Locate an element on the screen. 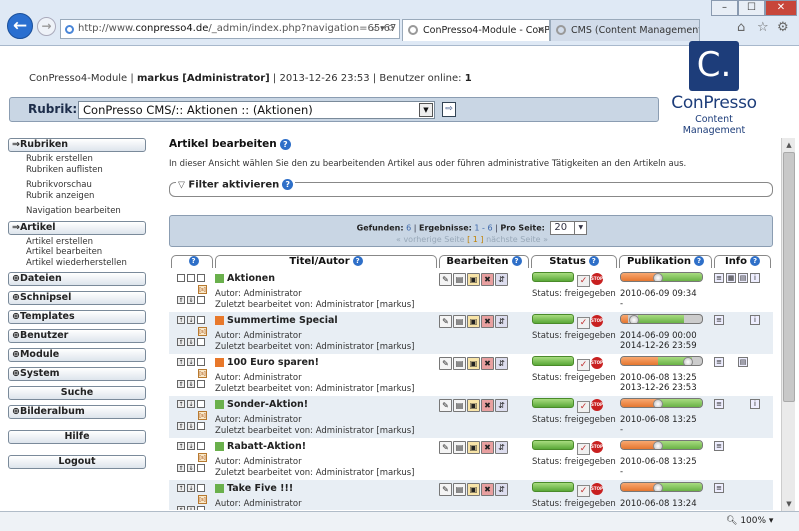 Image resolution: width=799 pixels, height=531 pixels. rubrik-go-button: ⇨ is located at coordinates (449, 109).